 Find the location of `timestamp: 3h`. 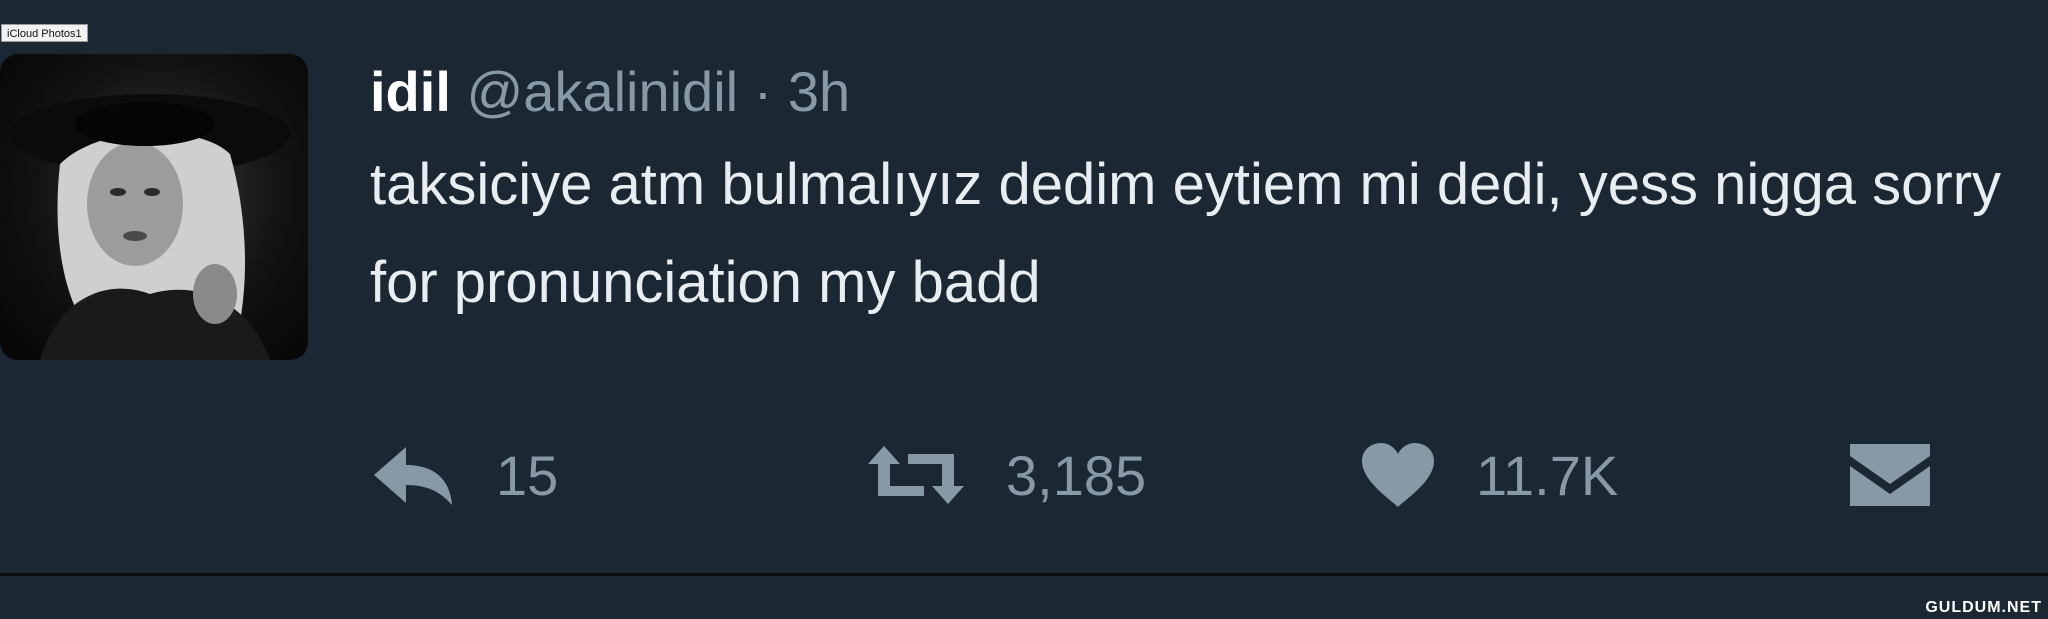

timestamp: 3h is located at coordinates (819, 91).